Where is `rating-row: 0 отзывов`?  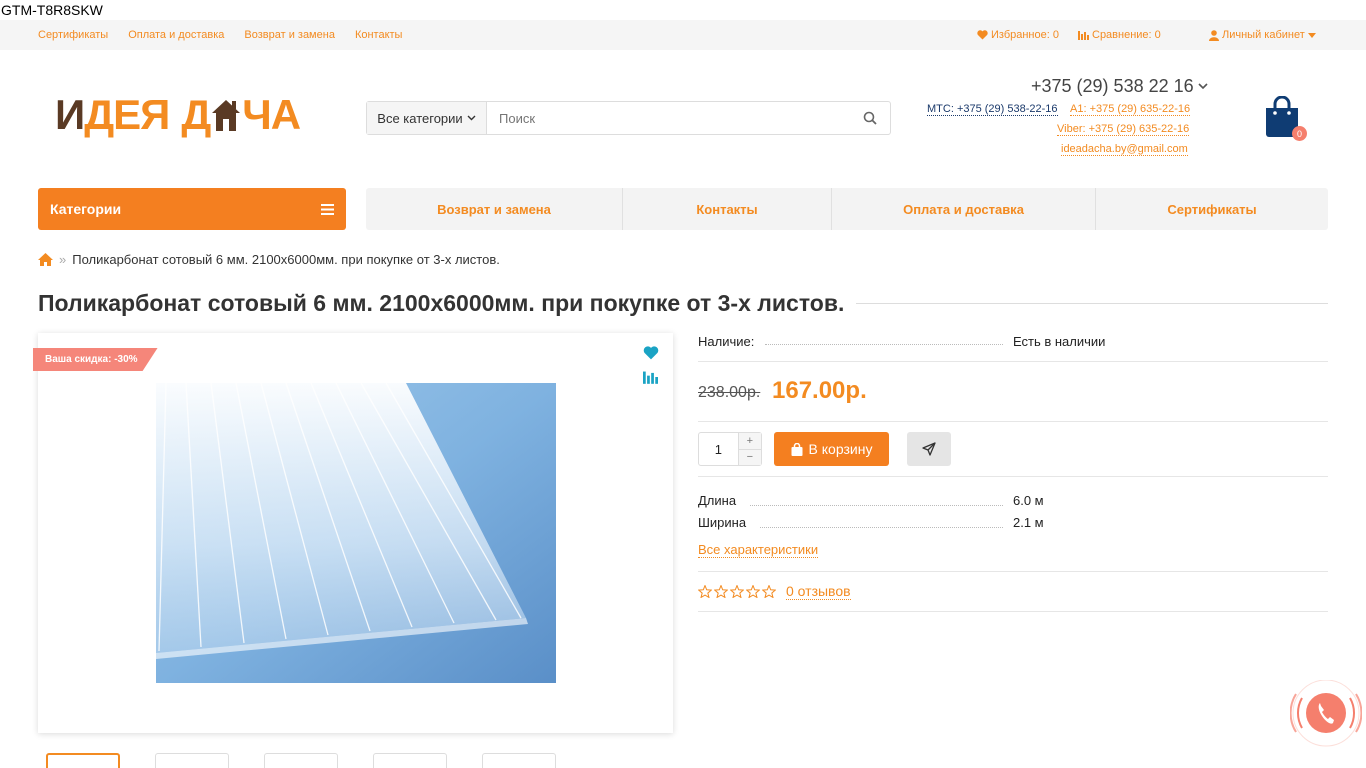 rating-row: 0 отзывов is located at coordinates (1013, 592).